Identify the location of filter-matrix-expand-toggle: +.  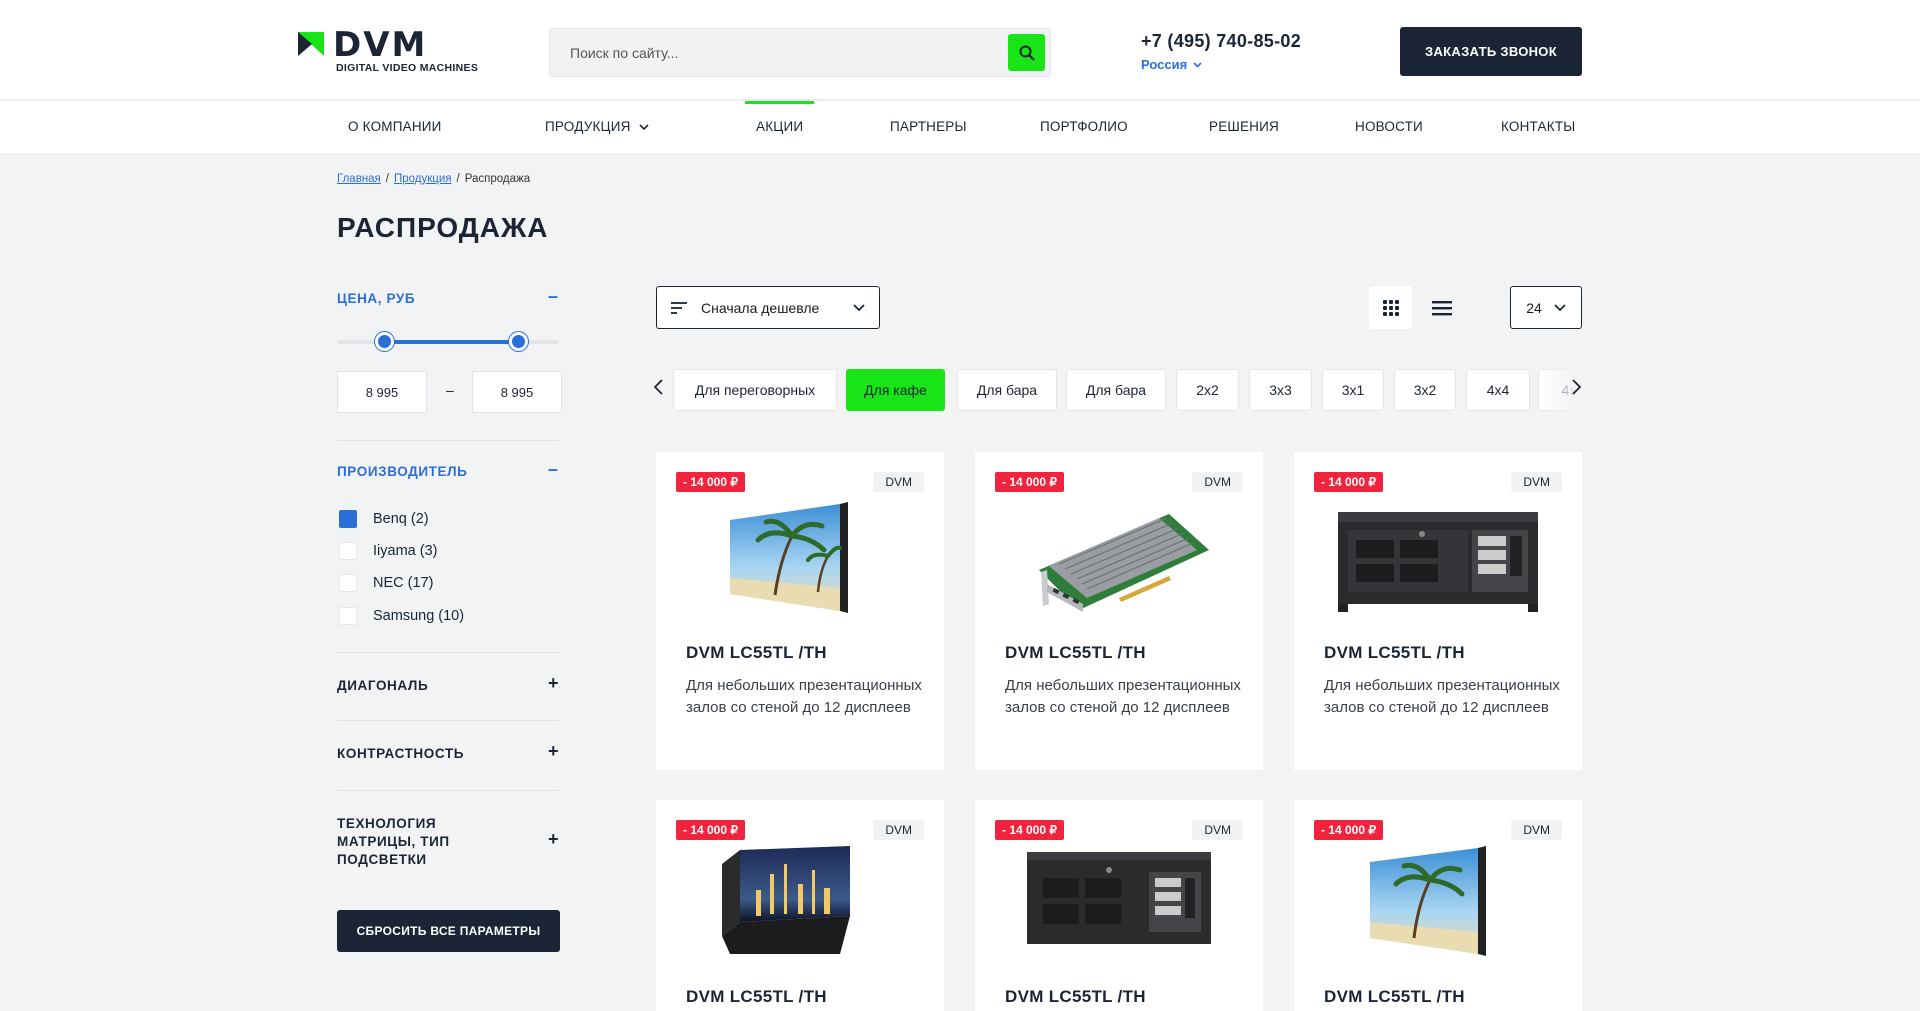
(553, 839).